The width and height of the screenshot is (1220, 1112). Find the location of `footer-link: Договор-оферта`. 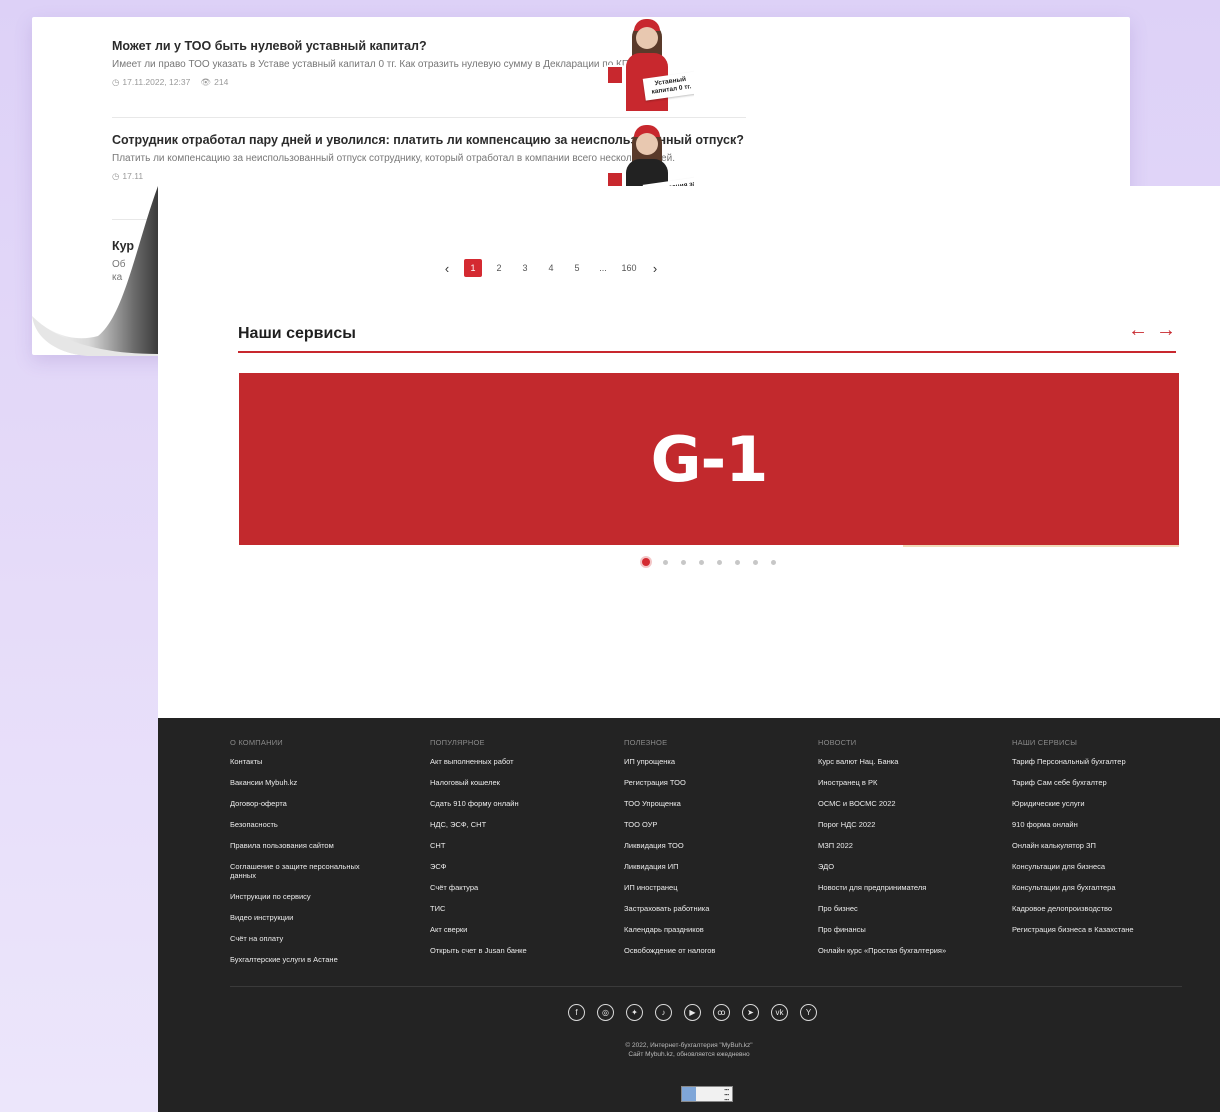

footer-link: Договор-оферта is located at coordinates (320, 803).